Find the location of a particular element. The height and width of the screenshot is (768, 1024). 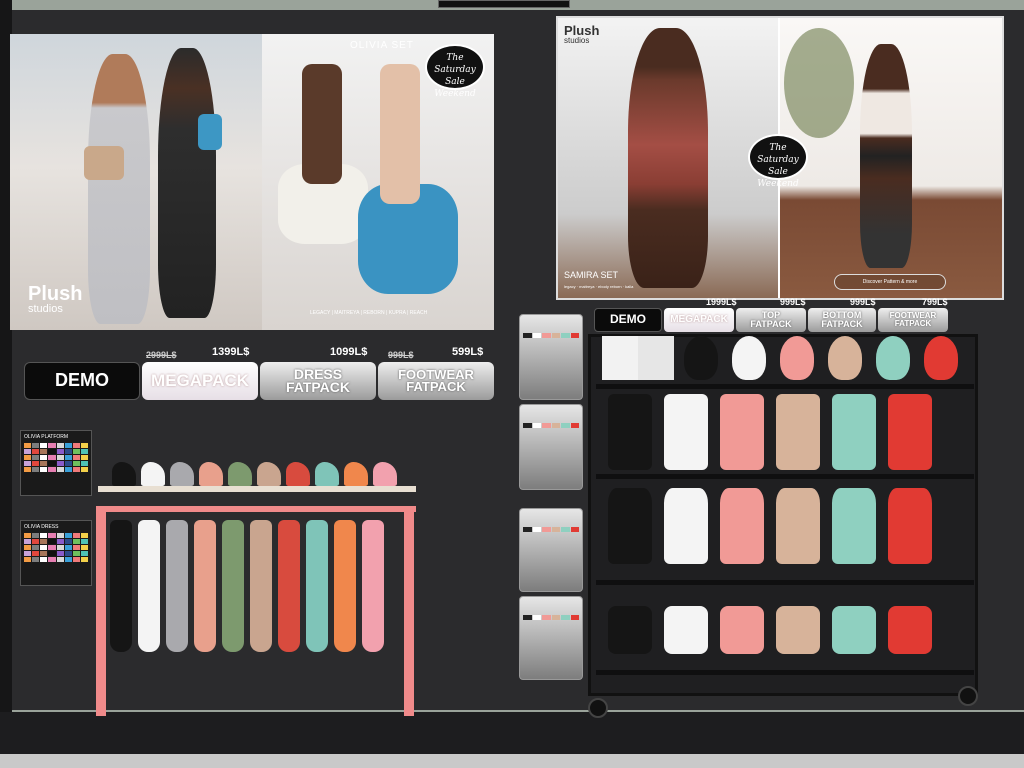

olivia-footwear-fatpack-button: FOOTWEAR FATPACK is located at coordinates (436, 381).